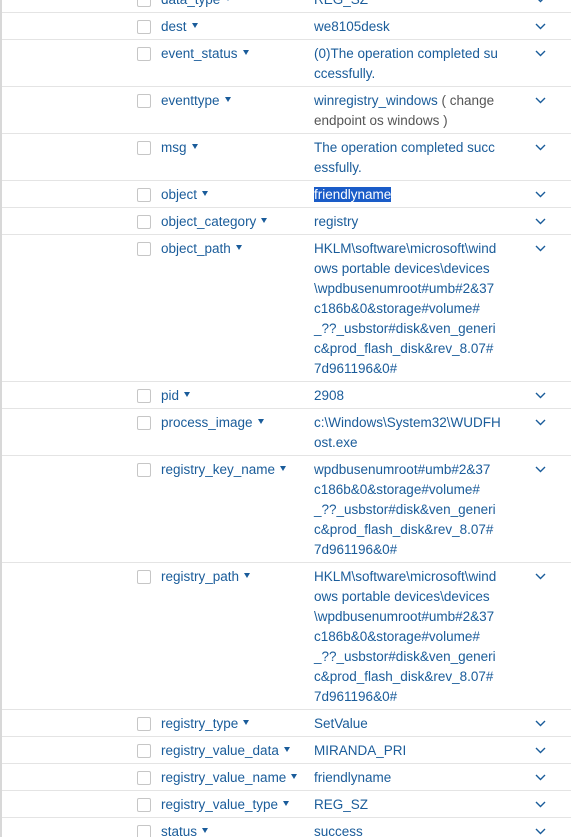 The image size is (571, 837). Describe the element at coordinates (200, 576) in the screenshot. I see `field-name: registry_path` at that location.